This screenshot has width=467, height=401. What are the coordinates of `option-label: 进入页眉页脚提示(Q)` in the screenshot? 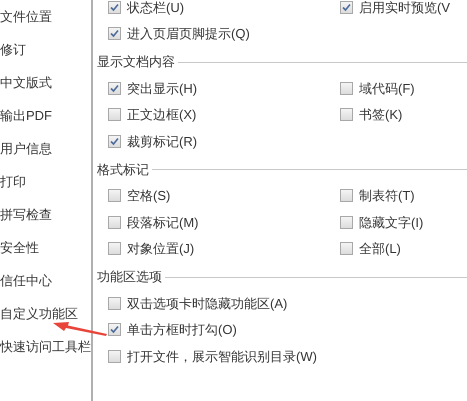 It's located at (188, 34).